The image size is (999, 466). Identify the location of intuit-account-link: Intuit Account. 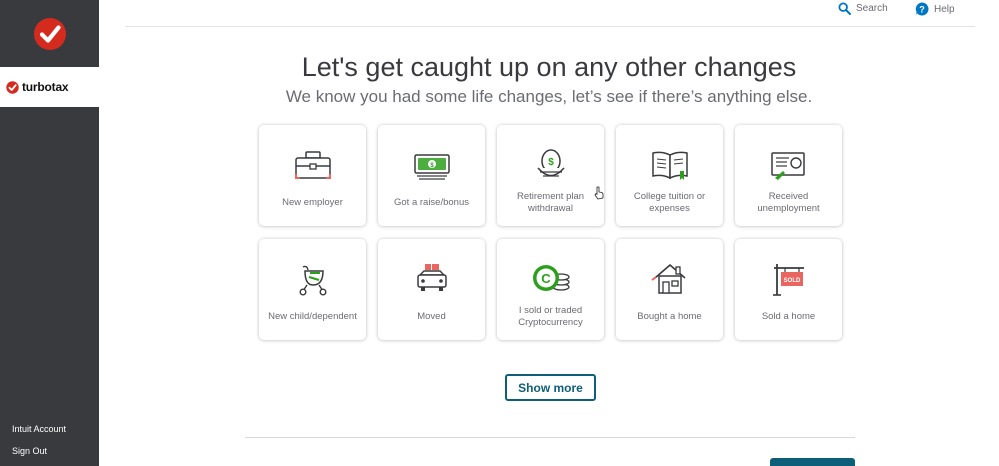
(39, 429).